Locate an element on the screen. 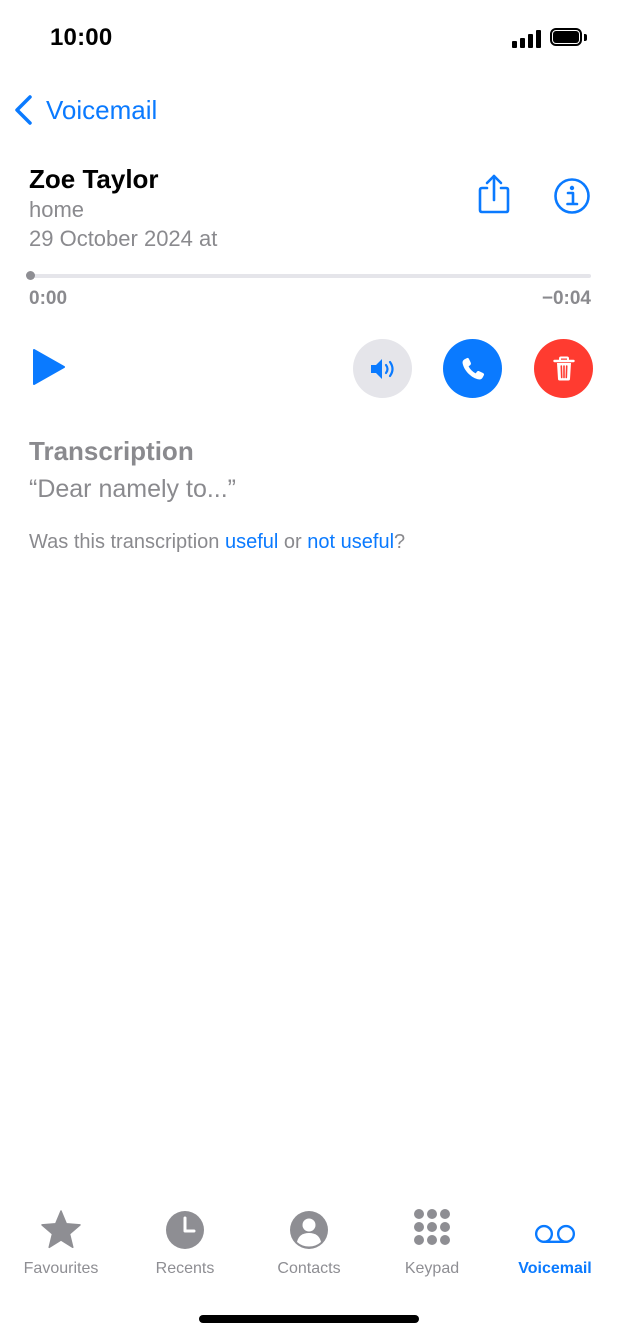 This screenshot has width=618, height=1337. chevron-left-icon is located at coordinates (23, 110).